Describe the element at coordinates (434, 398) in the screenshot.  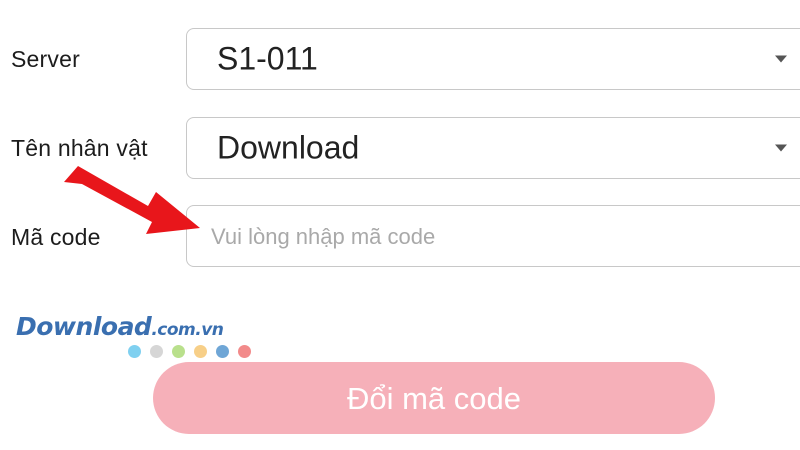
I see `redeem-code-button: Đổi mã code` at that location.